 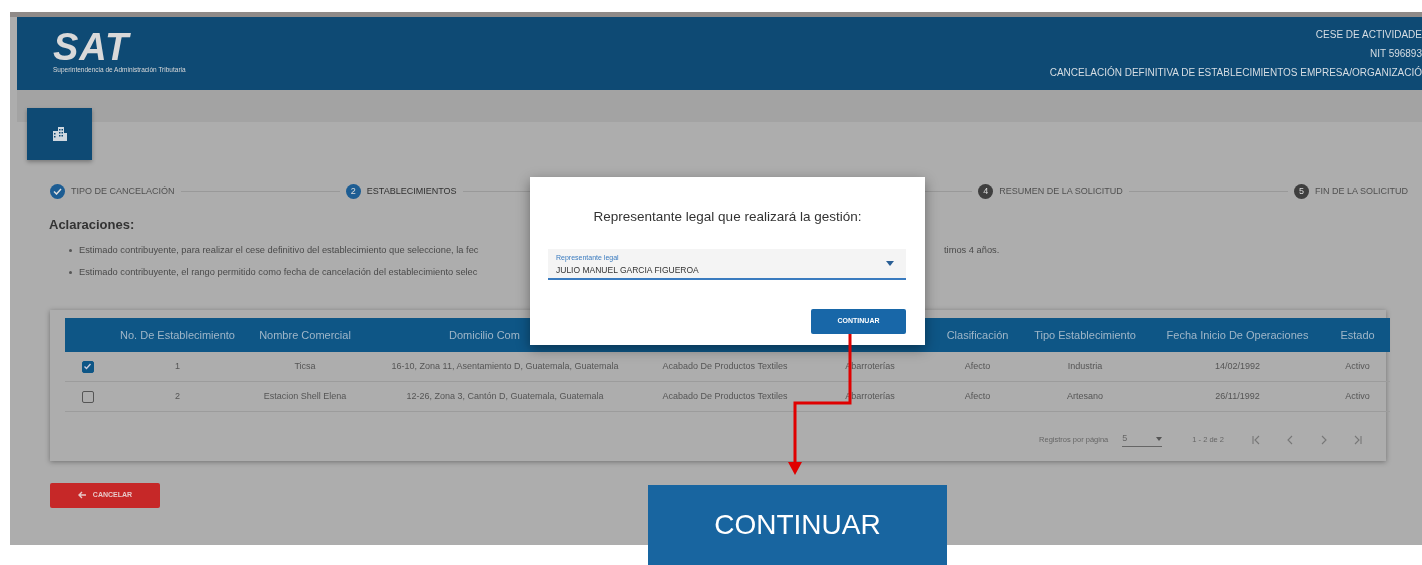 I want to click on table-cell: 2, so click(x=177, y=396).